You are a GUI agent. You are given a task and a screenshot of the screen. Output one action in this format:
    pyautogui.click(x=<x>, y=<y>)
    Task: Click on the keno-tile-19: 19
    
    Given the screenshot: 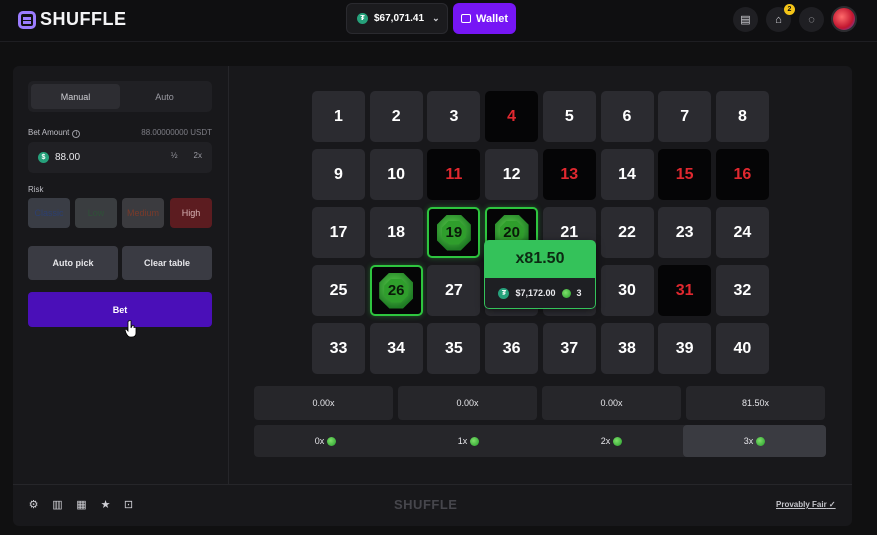 What is the action you would take?
    pyautogui.click(x=454, y=232)
    